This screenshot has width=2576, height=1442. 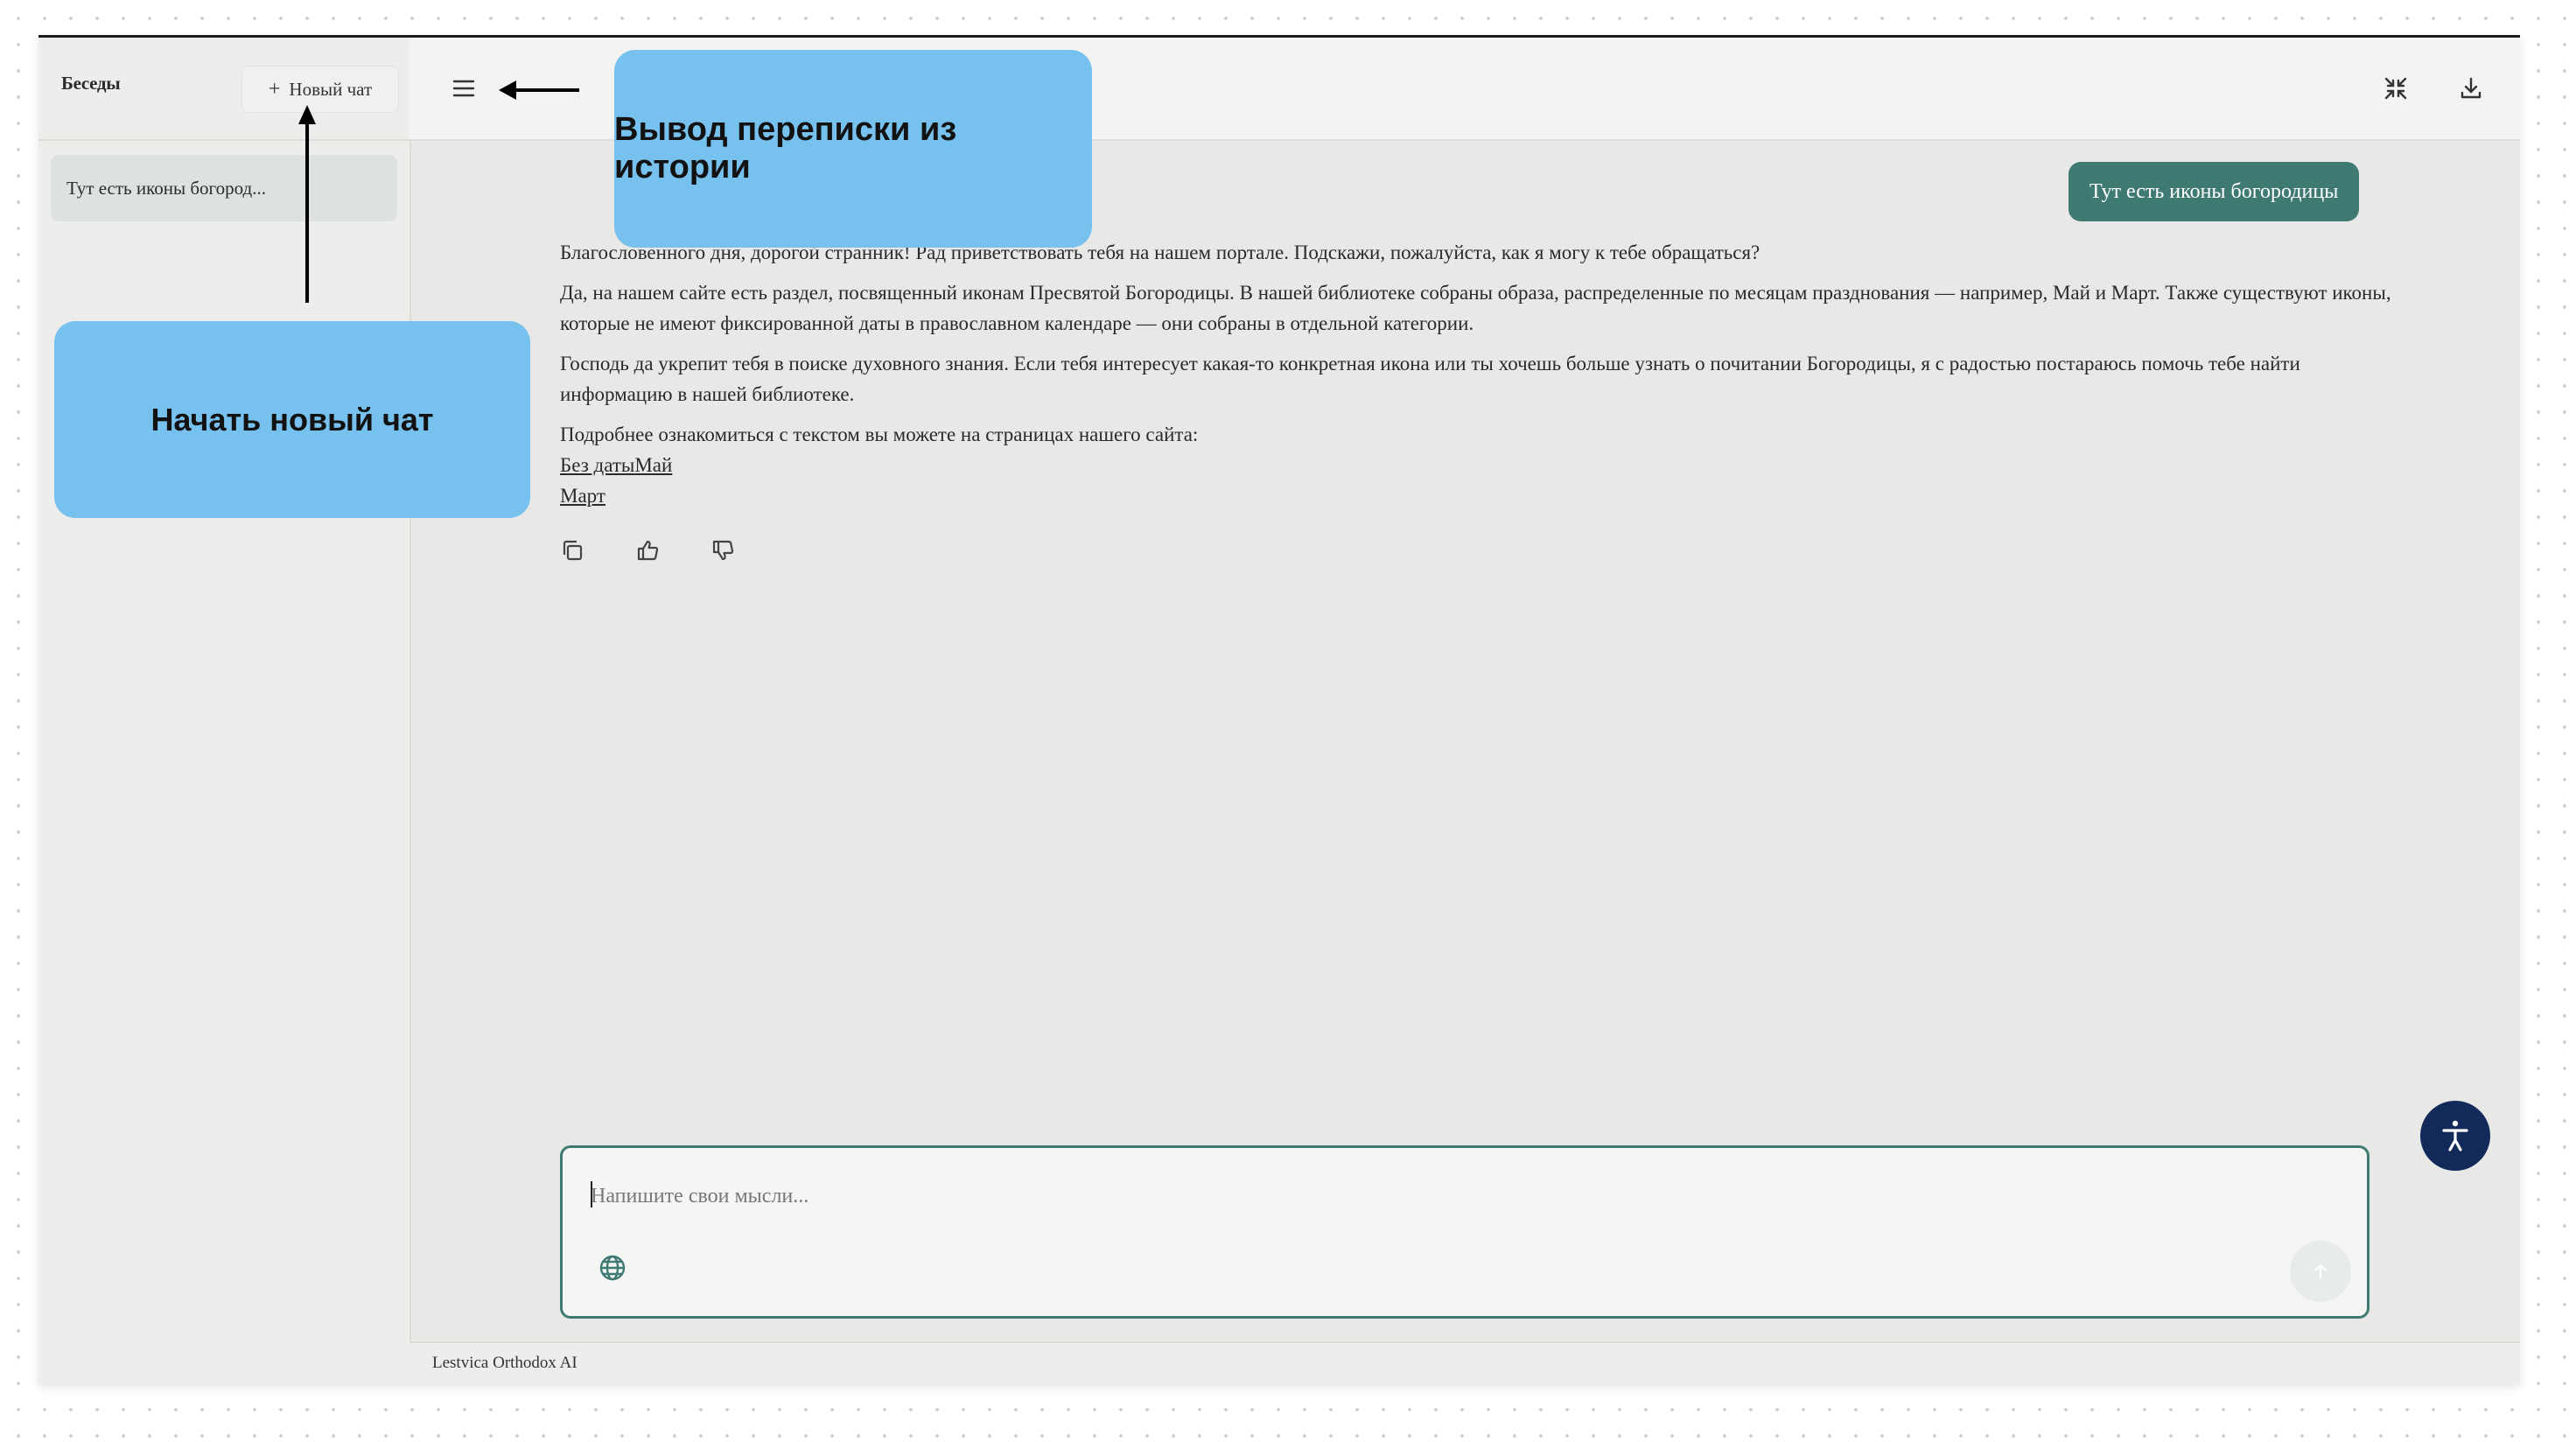 I want to click on download-icon, so click(x=2471, y=88).